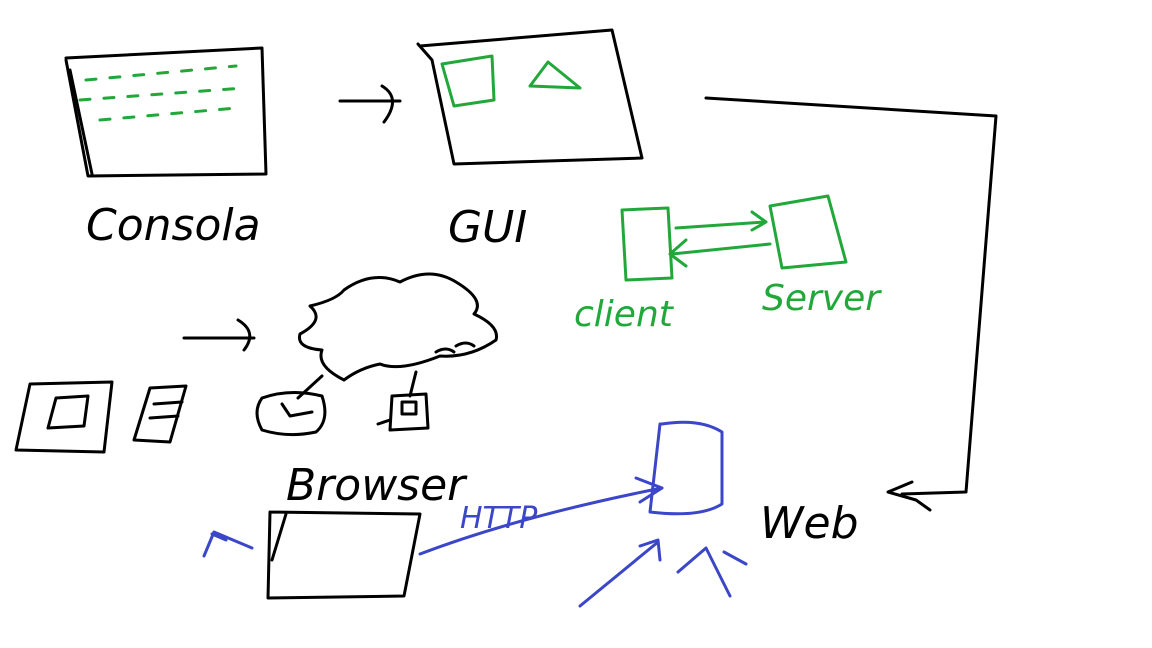 Image resolution: width=1152 pixels, height=648 pixels. What do you see at coordinates (312, 555) in the screenshot?
I see `browser-window` at bounding box center [312, 555].